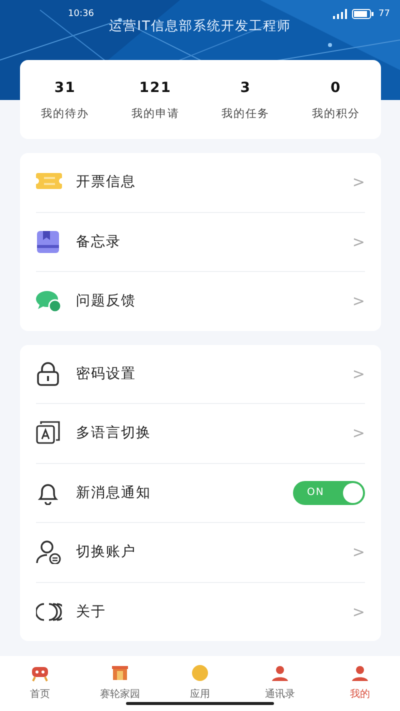  What do you see at coordinates (245, 88) in the screenshot?
I see `stat-value: 3` at bounding box center [245, 88].